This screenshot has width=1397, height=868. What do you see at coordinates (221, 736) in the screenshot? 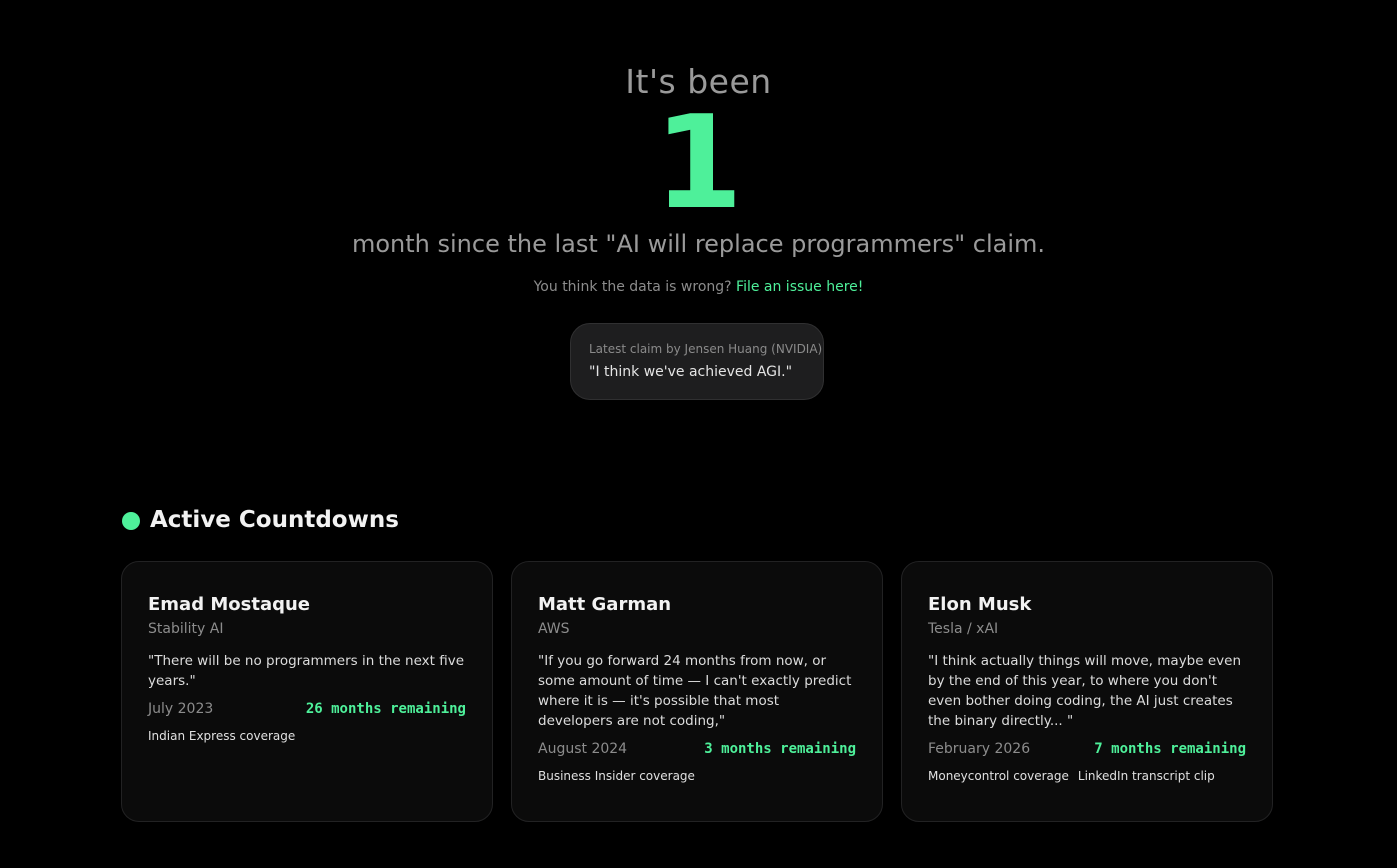
I see `source-link: Indian Express coverage` at bounding box center [221, 736].